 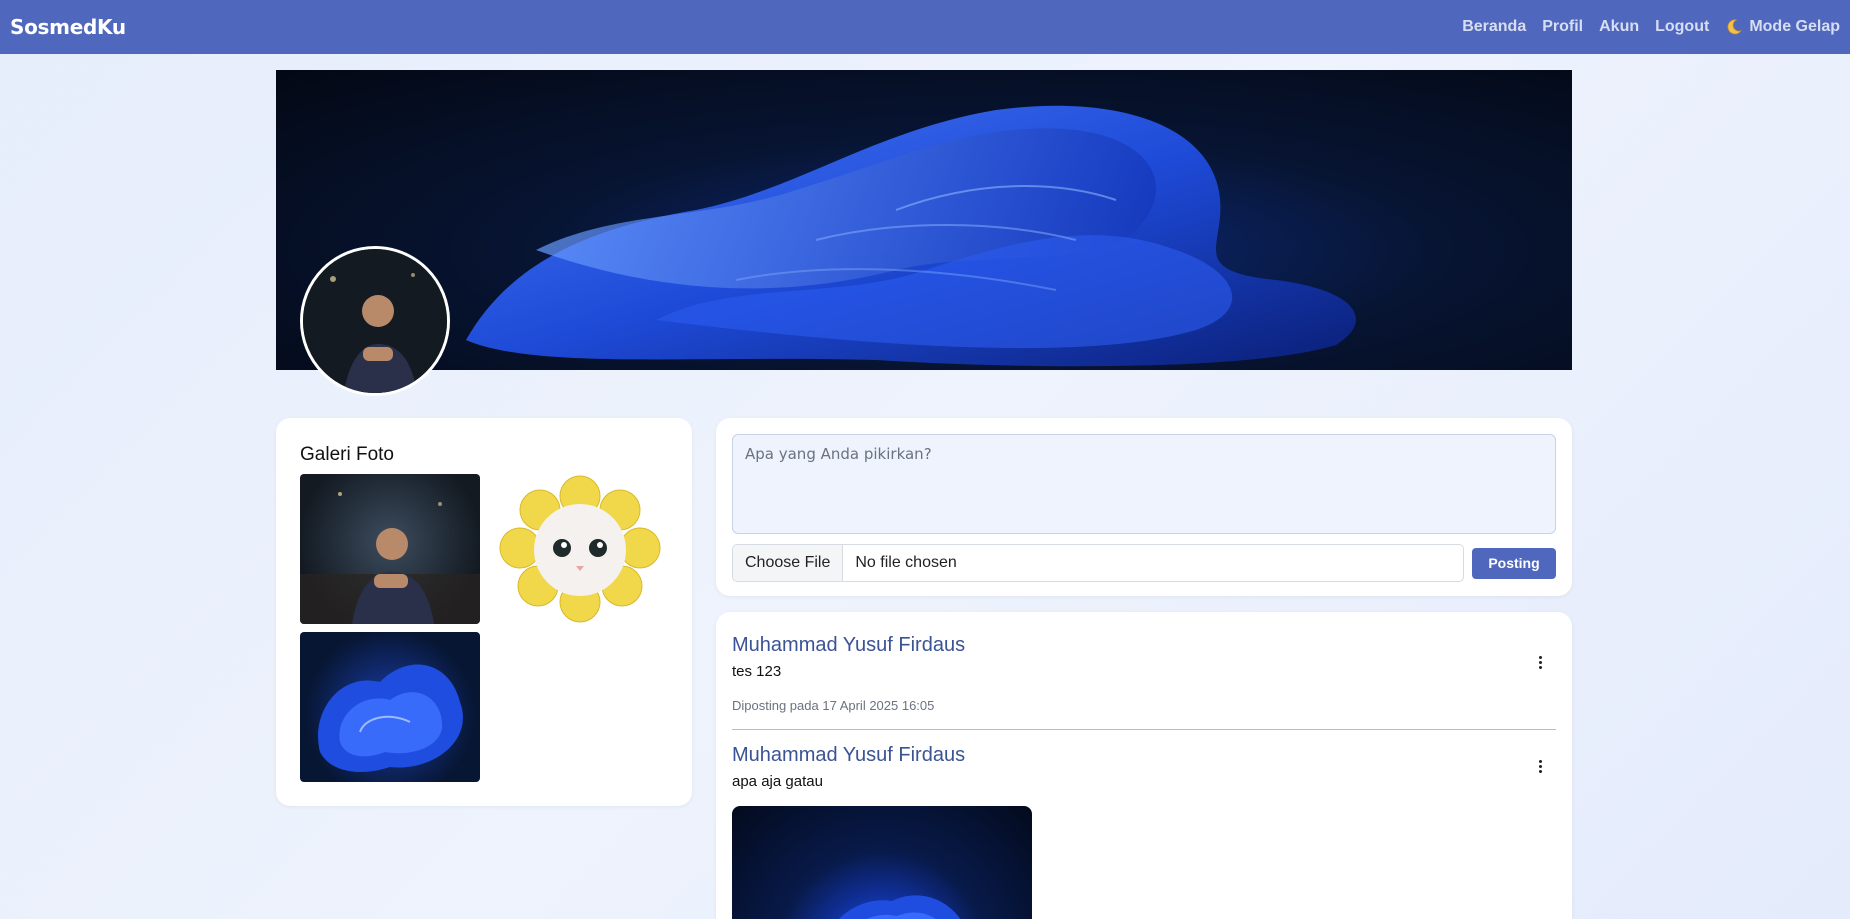 I want to click on moon-icon, so click(x=1735, y=27).